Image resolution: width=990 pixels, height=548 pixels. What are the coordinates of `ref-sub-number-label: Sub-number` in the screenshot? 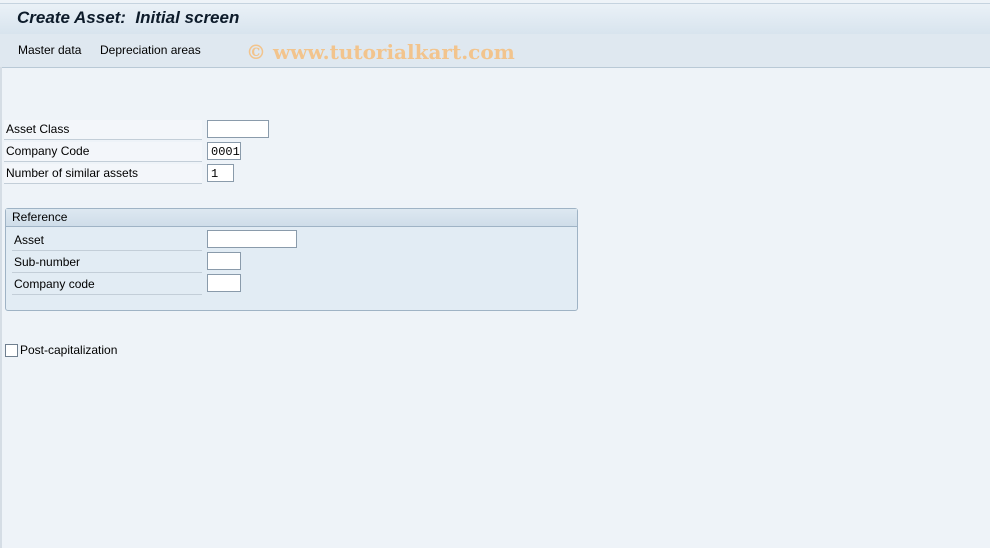 It's located at (107, 263).